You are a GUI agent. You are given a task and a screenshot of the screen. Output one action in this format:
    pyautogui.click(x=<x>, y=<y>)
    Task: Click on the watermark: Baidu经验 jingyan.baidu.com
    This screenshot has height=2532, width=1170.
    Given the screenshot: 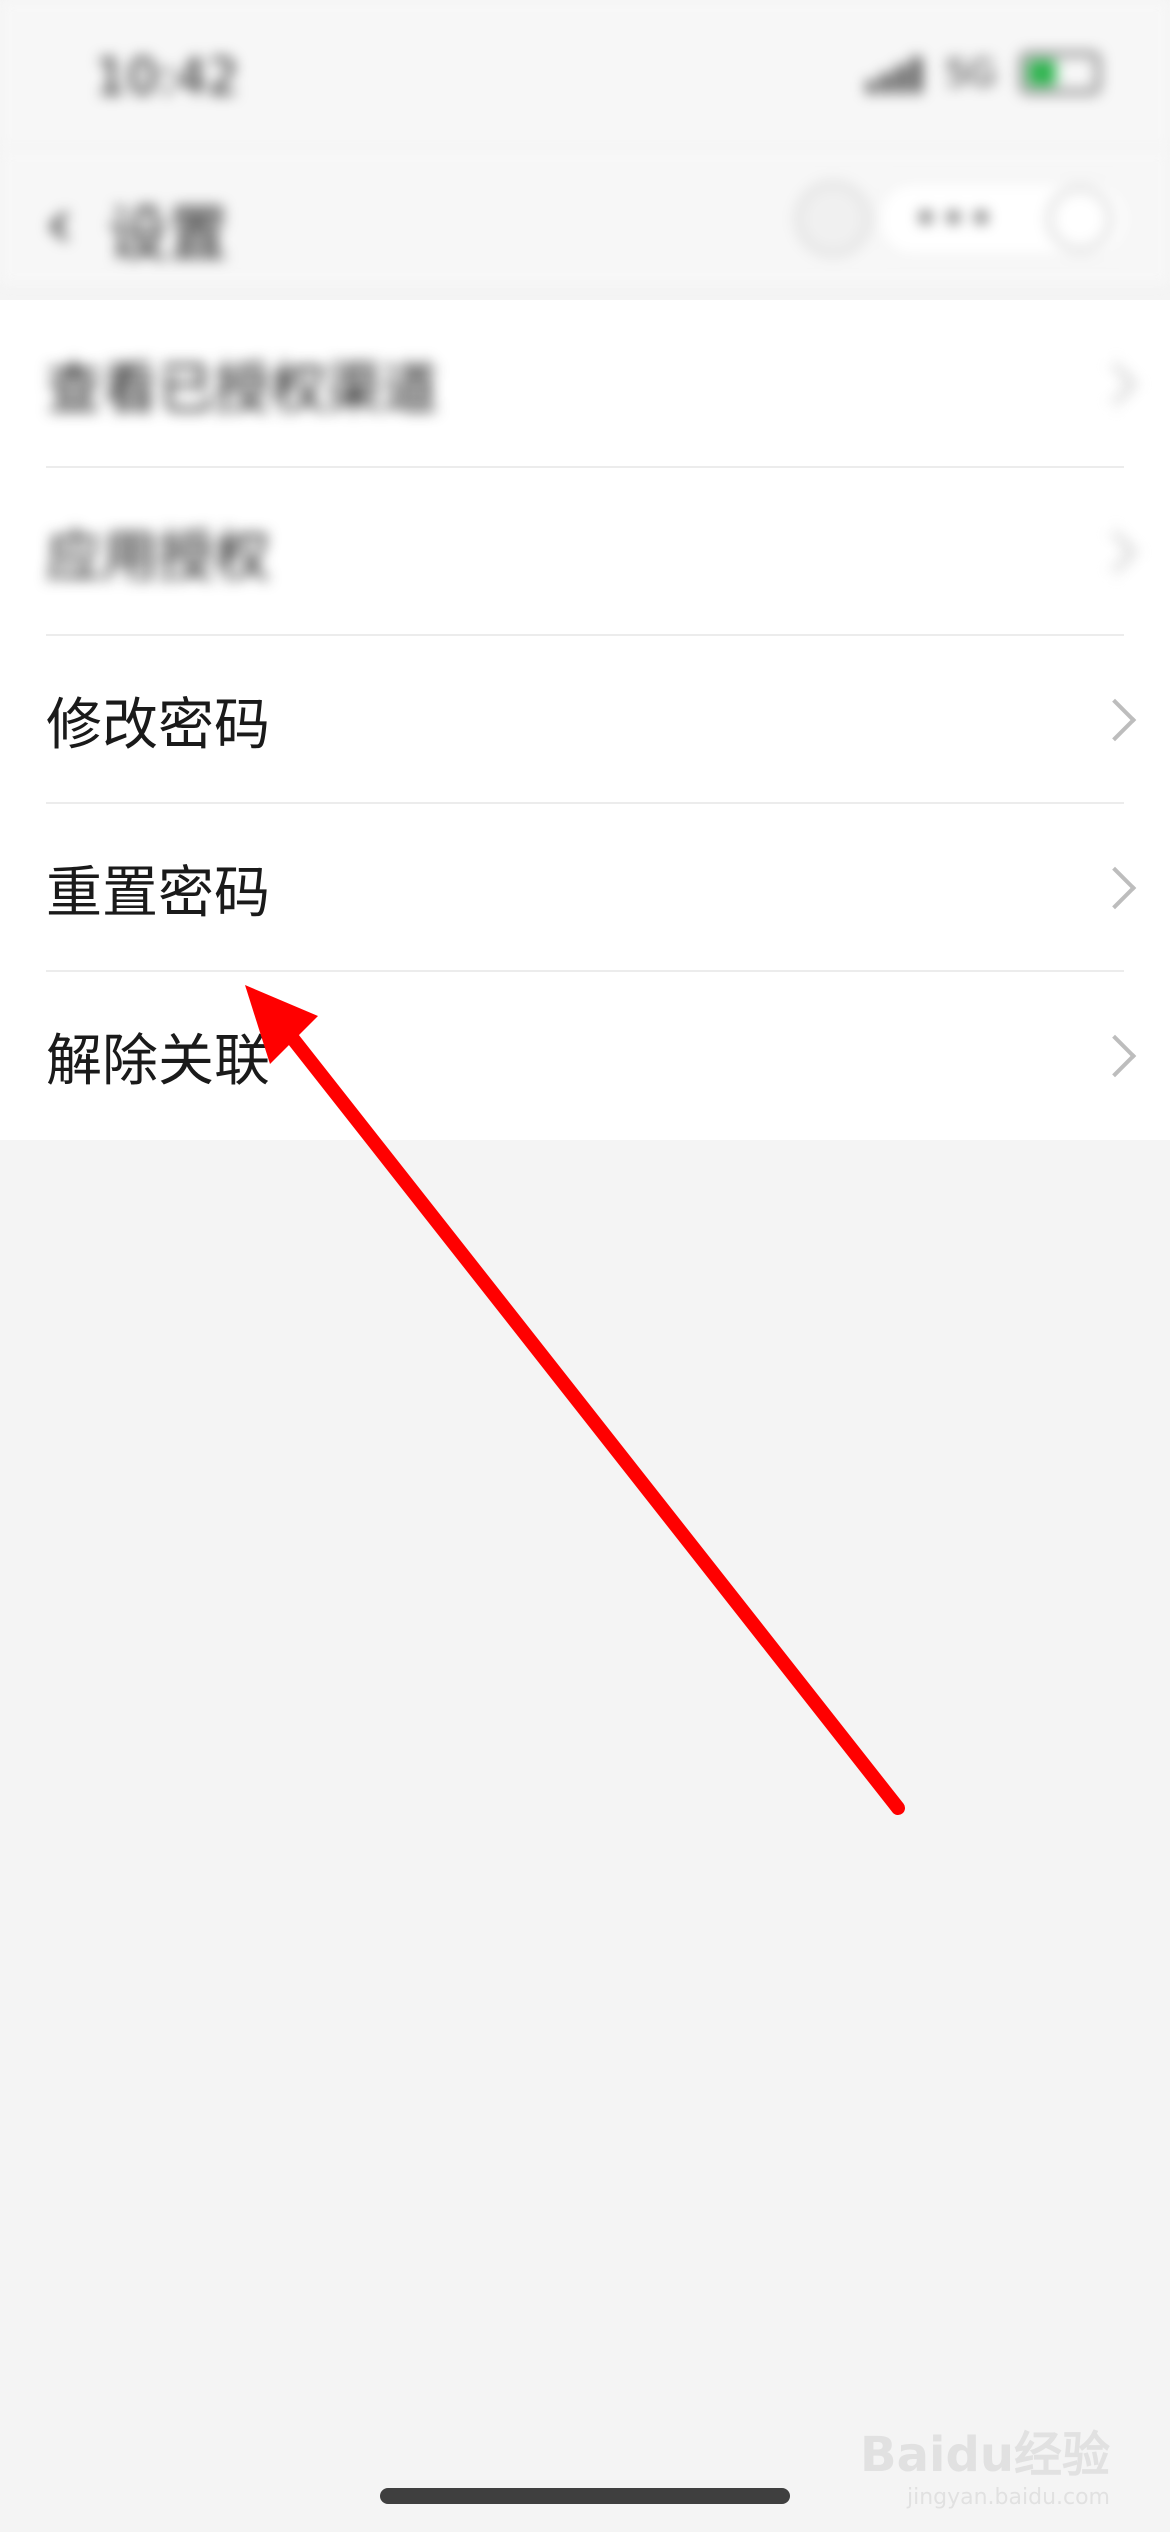 What is the action you would take?
    pyautogui.click(x=985, y=2462)
    